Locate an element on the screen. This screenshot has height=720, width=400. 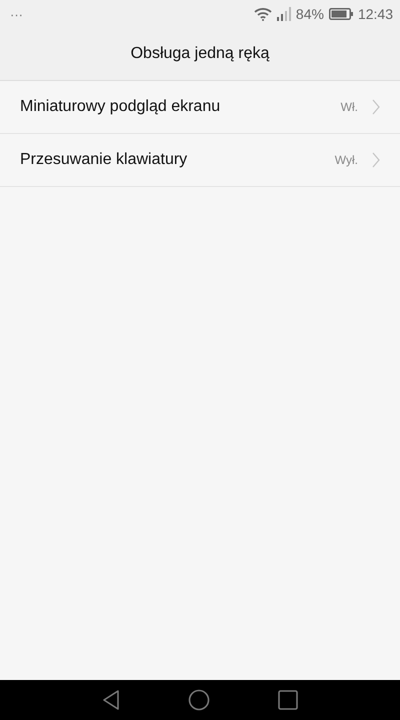
setting-value: Wył. is located at coordinates (346, 160).